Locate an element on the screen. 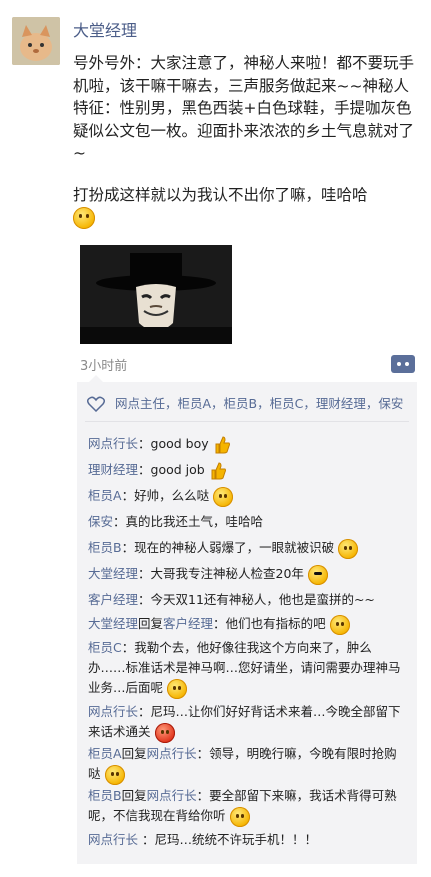 The height and width of the screenshot is (877, 431). comment-text: good job is located at coordinates (177, 469).